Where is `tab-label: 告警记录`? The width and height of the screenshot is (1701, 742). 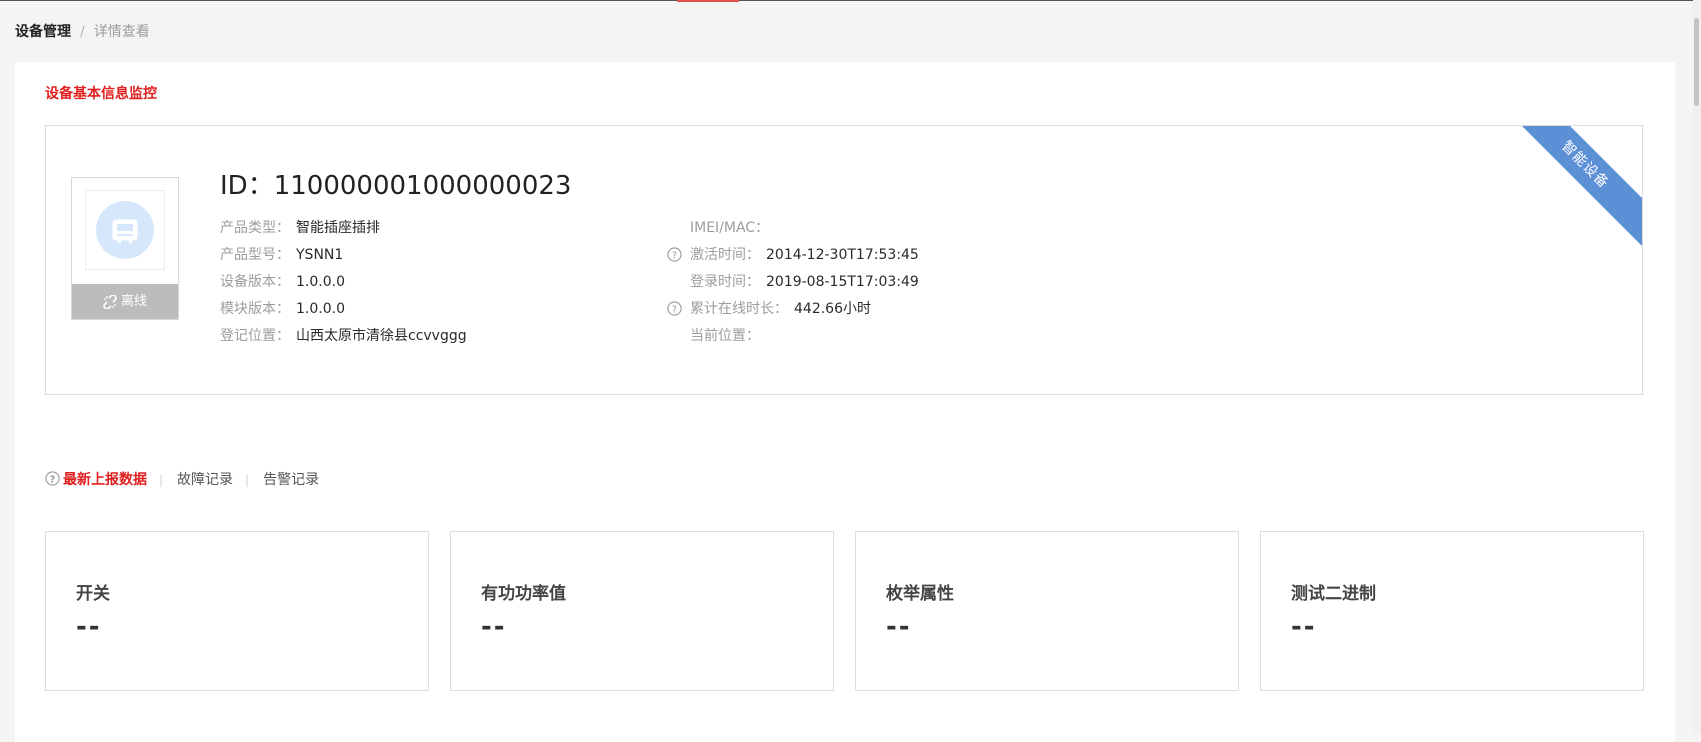 tab-label: 告警记录 is located at coordinates (291, 480).